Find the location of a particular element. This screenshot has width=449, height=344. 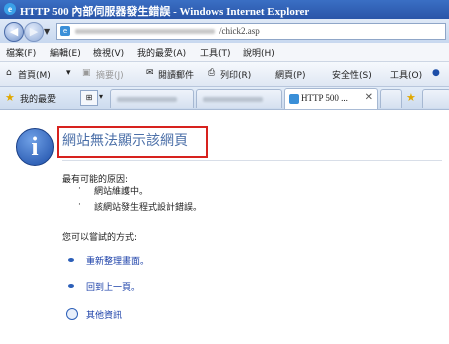

feeds-button: 摘要(J) is located at coordinates (110, 74).